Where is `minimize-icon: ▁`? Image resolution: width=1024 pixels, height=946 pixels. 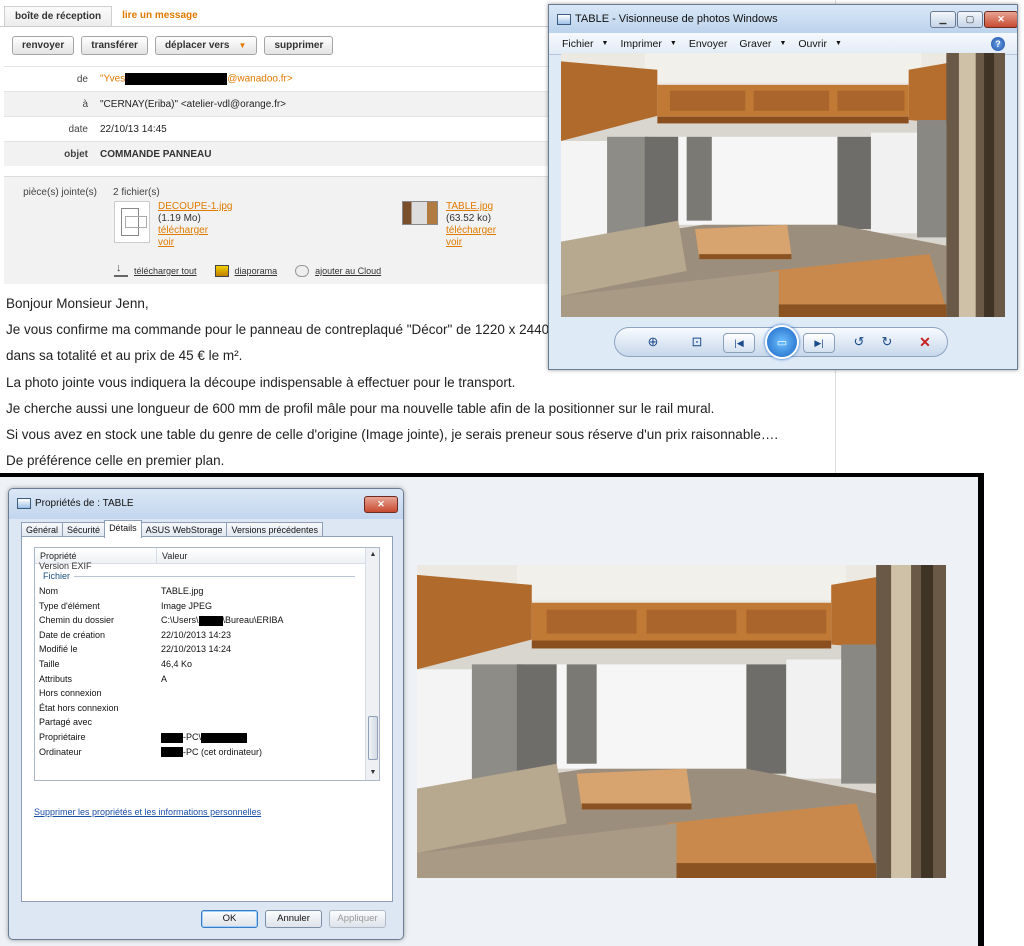
minimize-icon: ▁ is located at coordinates (943, 19).